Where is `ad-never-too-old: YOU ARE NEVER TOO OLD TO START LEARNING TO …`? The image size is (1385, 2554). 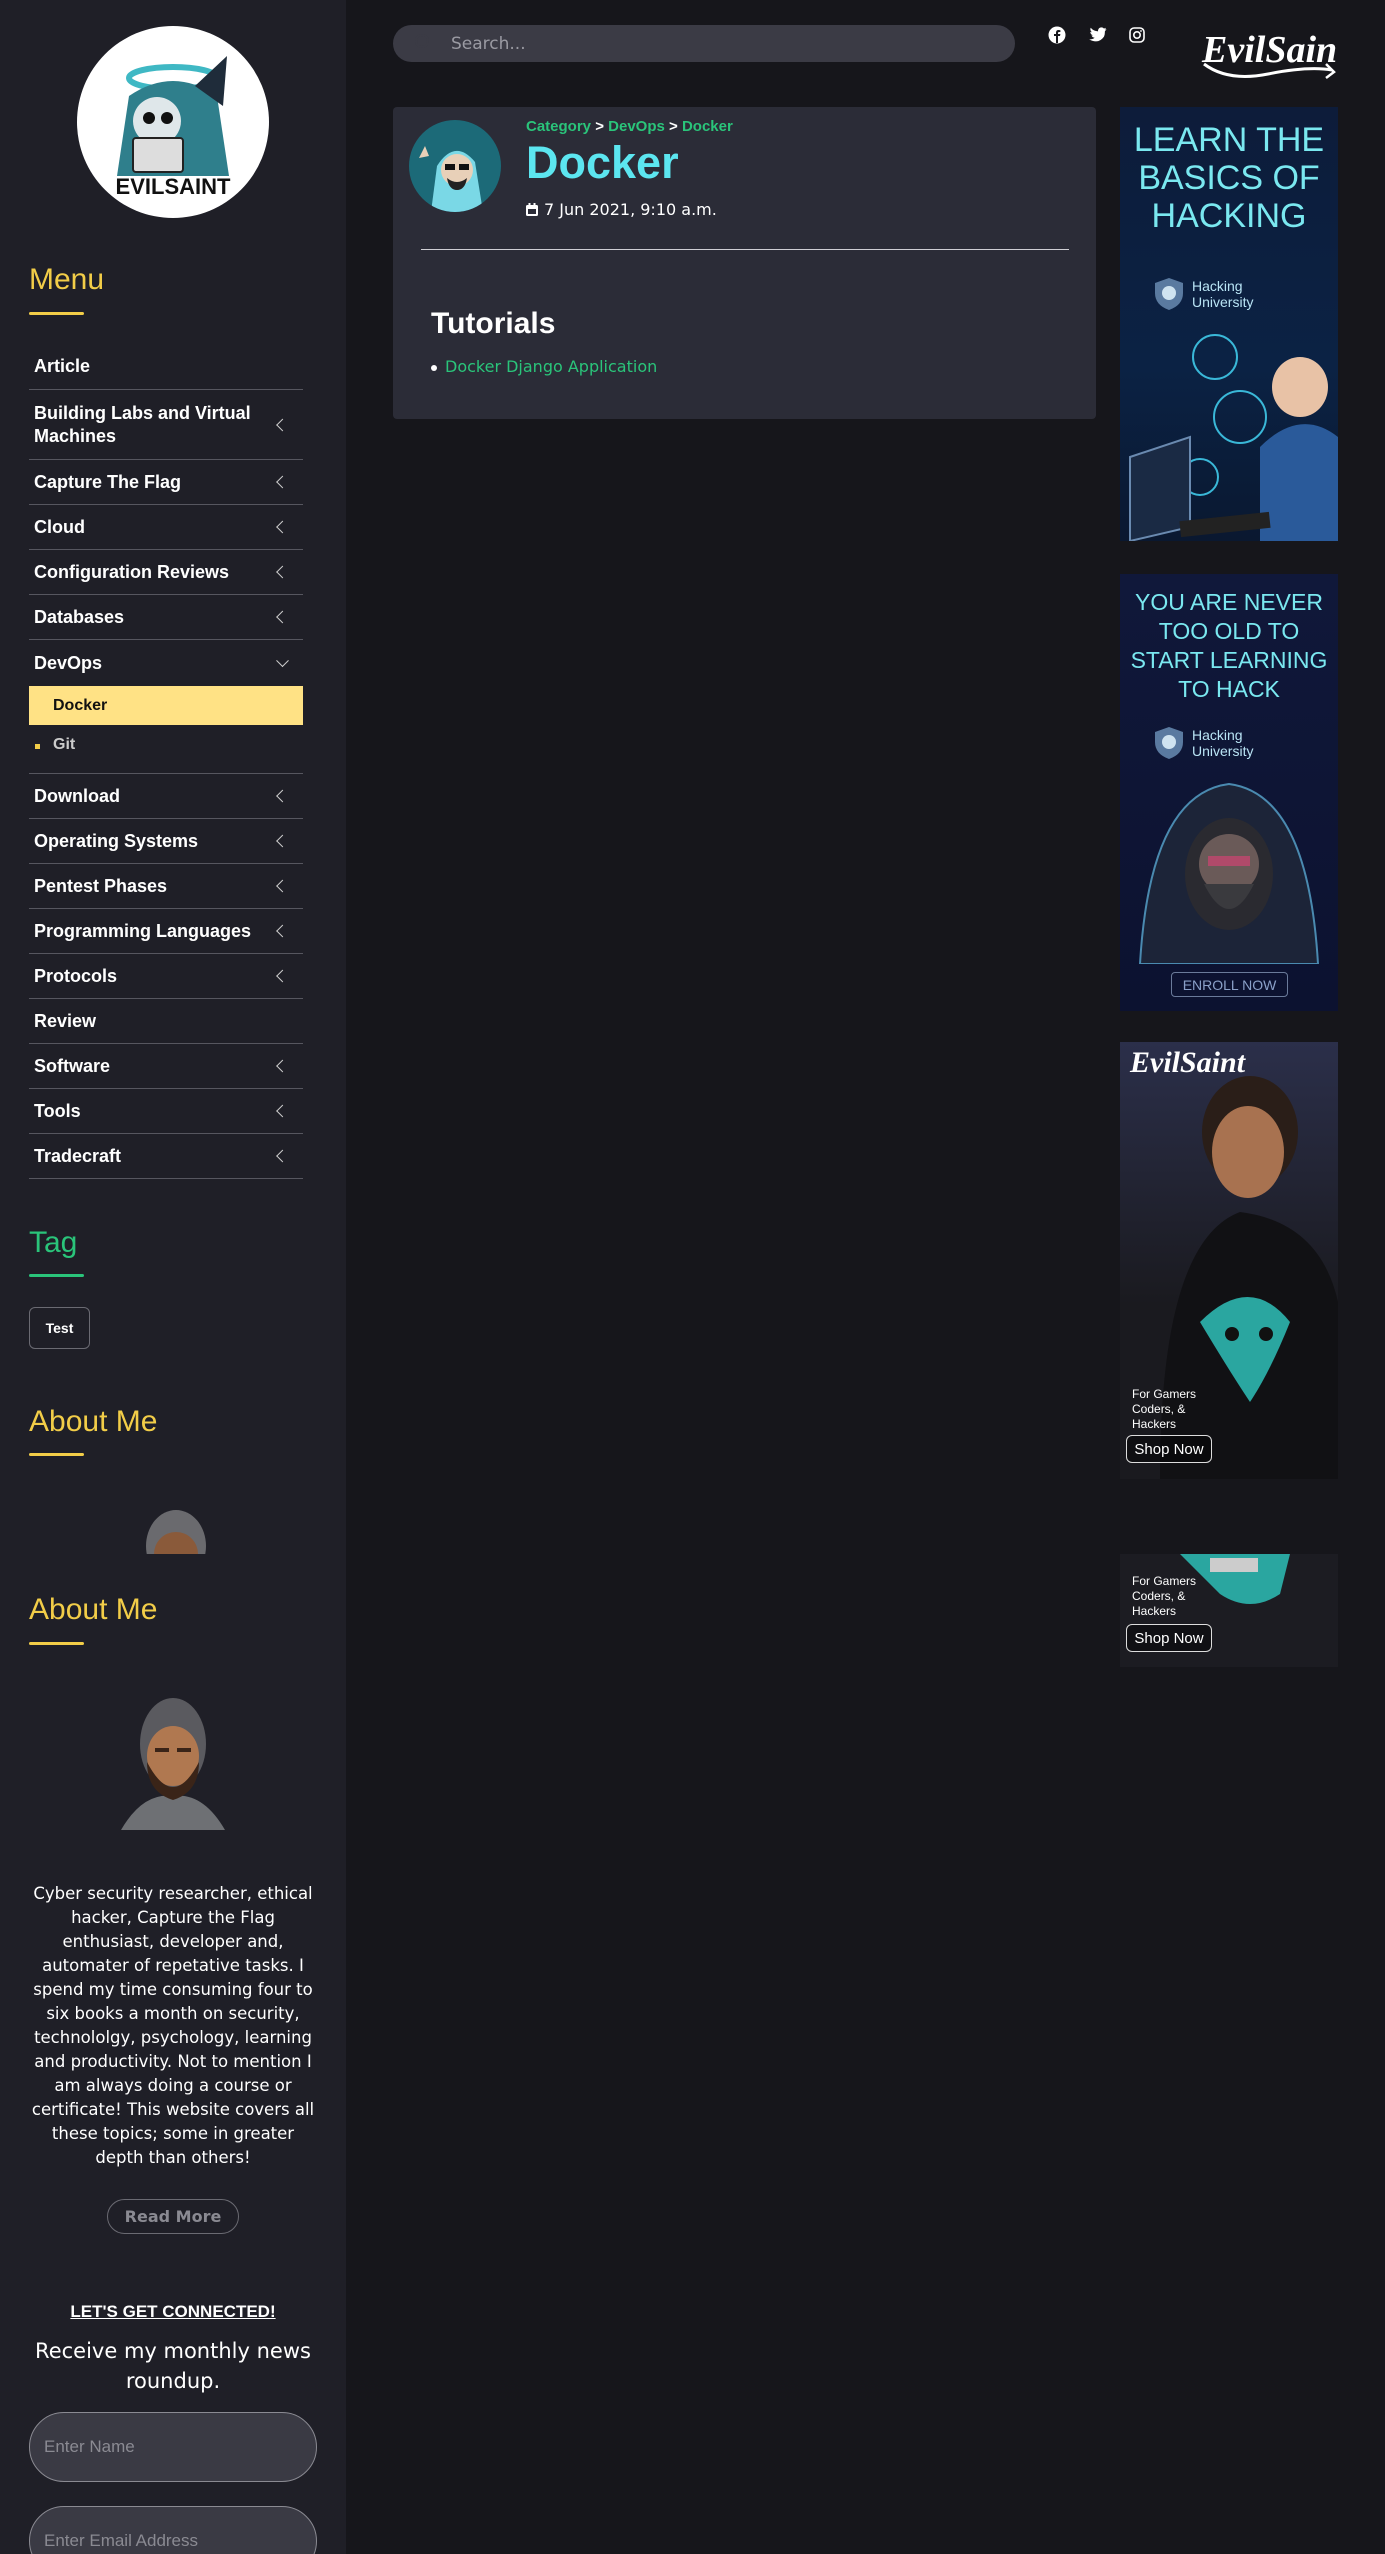
ad-never-too-old: YOU ARE NEVER TOO OLD TO START LEARNING TO … is located at coordinates (1229, 792).